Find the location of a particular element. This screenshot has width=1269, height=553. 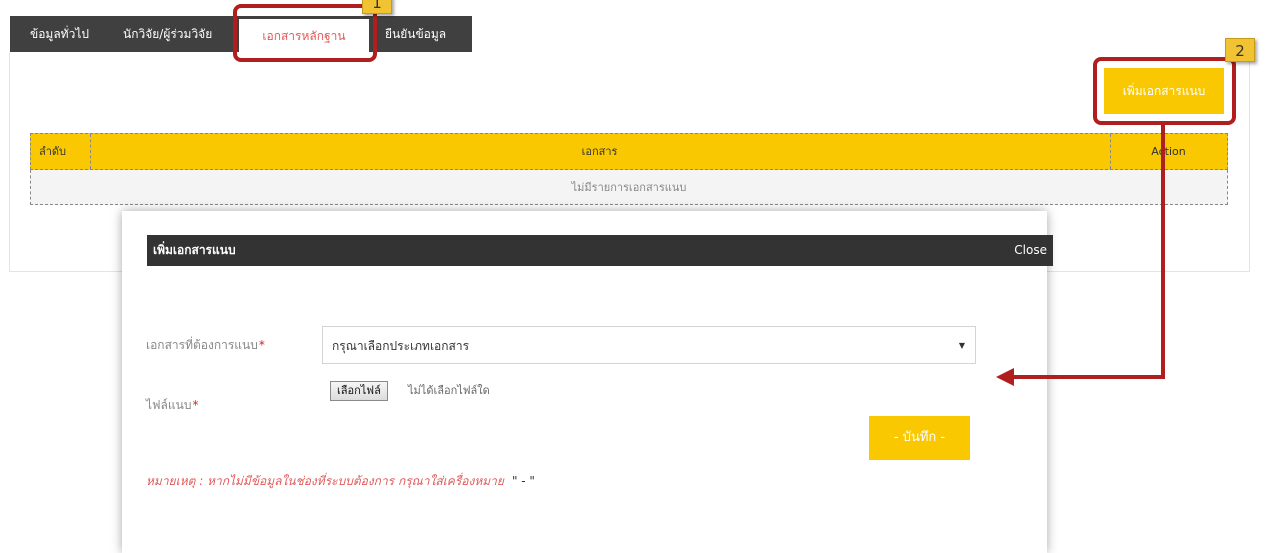

document-type-select: กรุณาเลือกประเภทเอกสาร ▼ is located at coordinates (649, 345).